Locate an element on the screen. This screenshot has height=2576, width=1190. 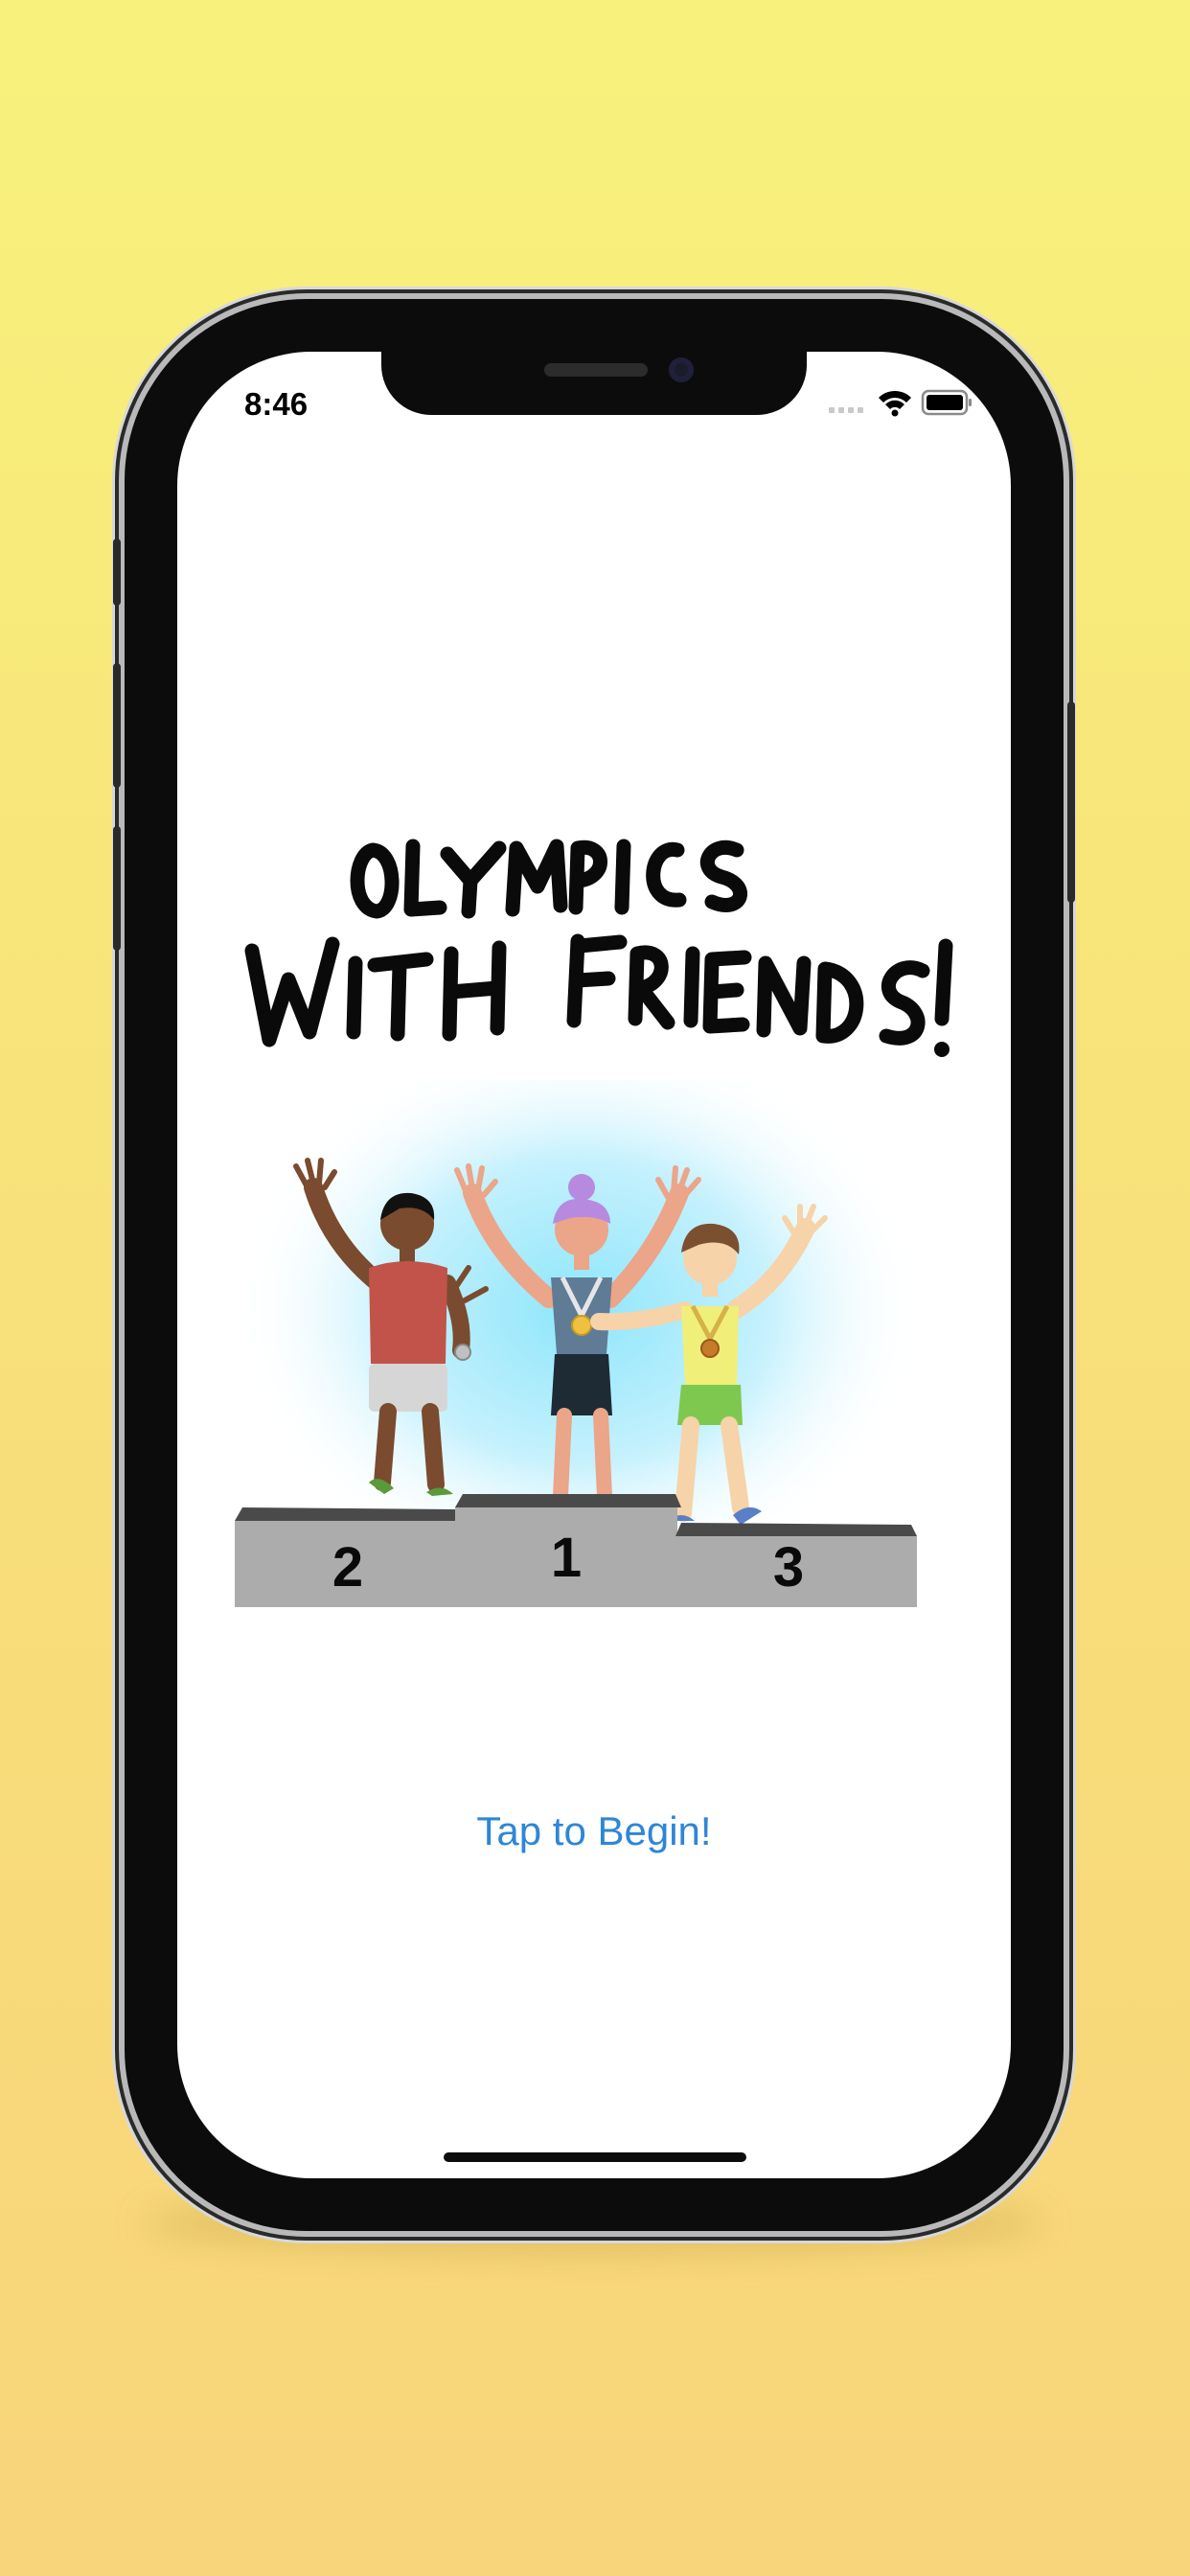
speaker-grille is located at coordinates (596, 370).